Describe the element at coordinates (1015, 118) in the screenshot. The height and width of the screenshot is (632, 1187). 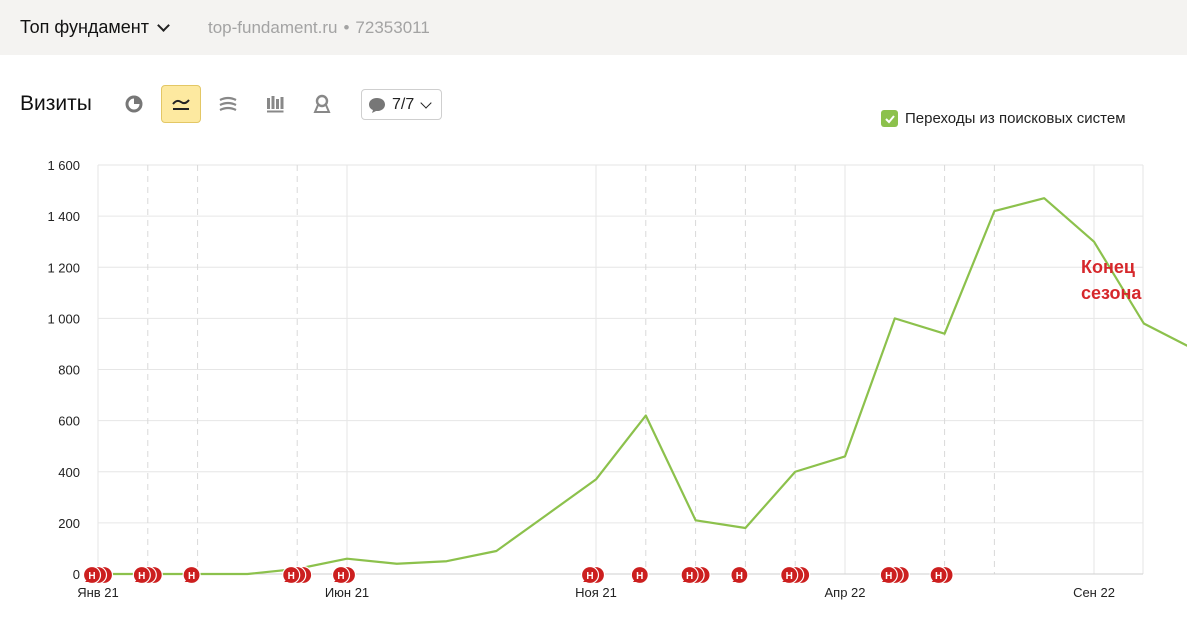
I see `legend-label: Переходы из поисковых систем` at that location.